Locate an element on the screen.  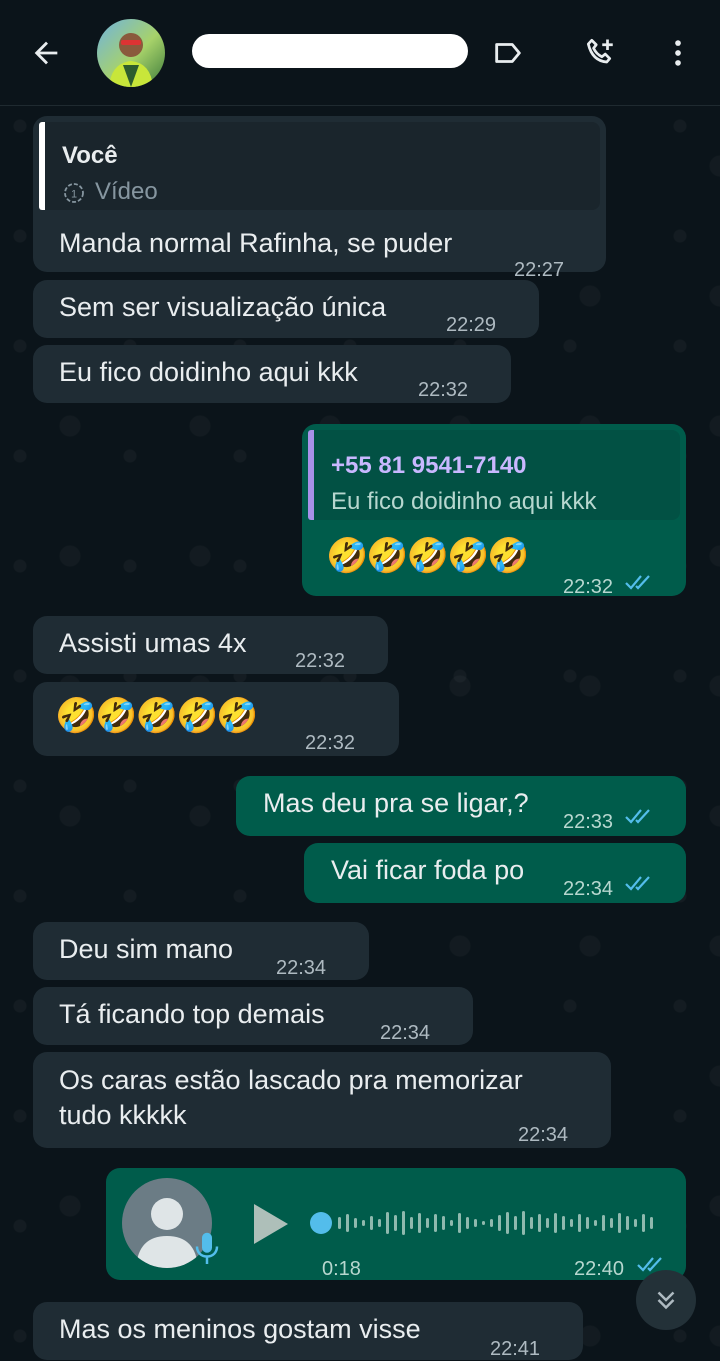
quote-author: Você is located at coordinates (90, 155).